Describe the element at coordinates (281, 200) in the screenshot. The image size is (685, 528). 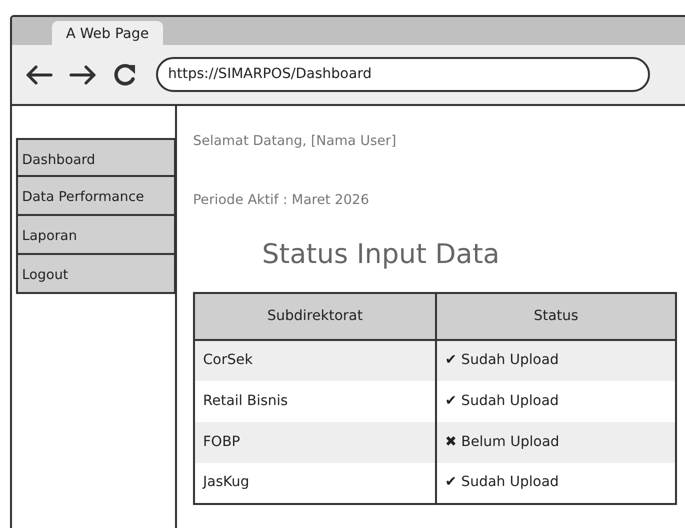
I see `period-text: Periode Aktif : Maret 2026` at that location.